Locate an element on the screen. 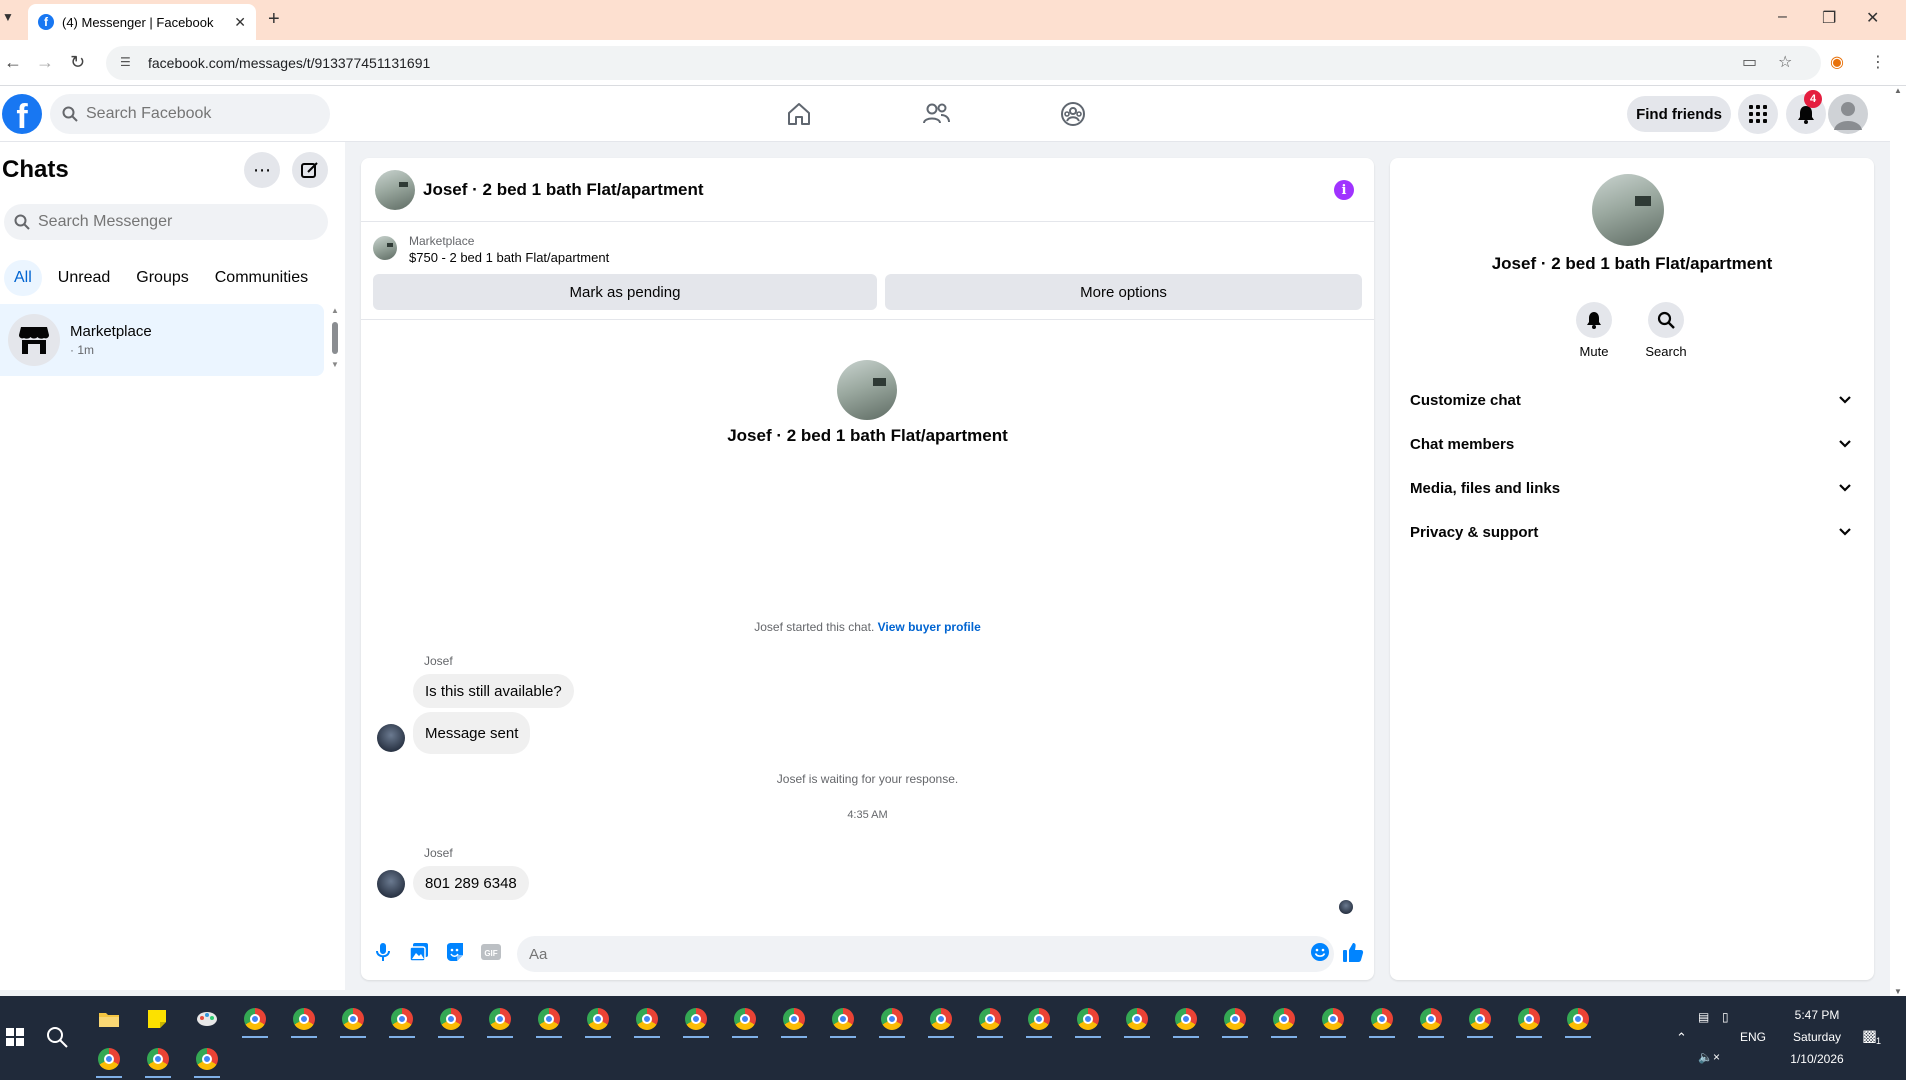  filter-unread: Unread is located at coordinates (84, 278).